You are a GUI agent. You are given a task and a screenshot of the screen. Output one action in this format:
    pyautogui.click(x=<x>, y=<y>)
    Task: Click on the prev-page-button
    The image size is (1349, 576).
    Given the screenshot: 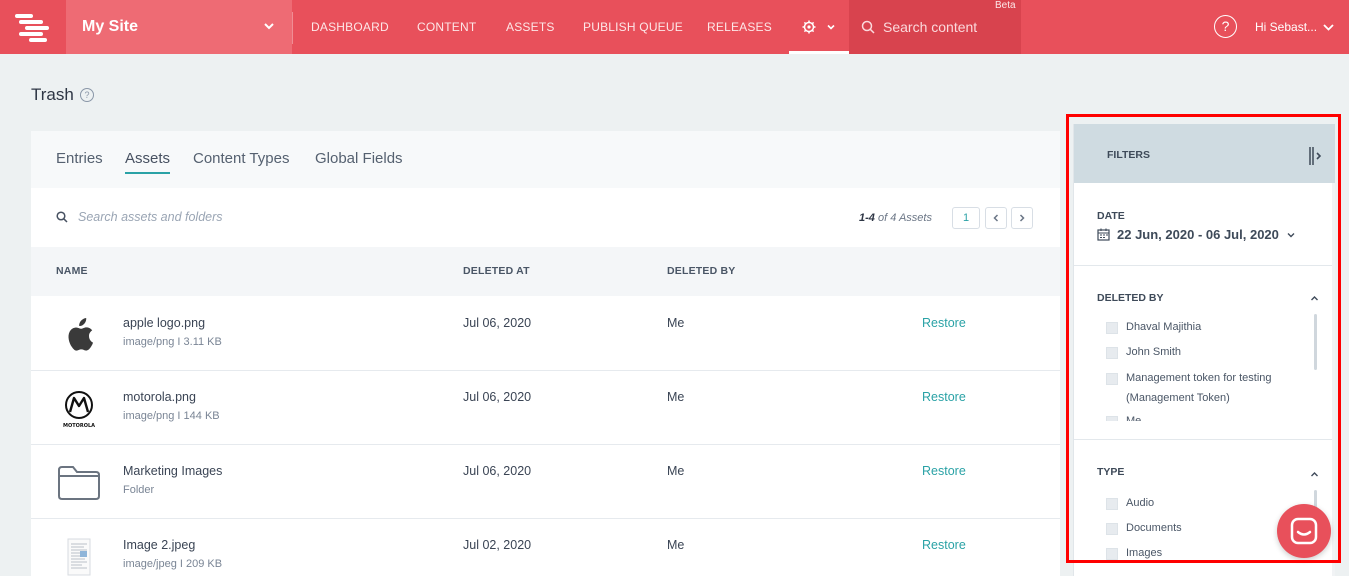 What is the action you would take?
    pyautogui.click(x=996, y=218)
    